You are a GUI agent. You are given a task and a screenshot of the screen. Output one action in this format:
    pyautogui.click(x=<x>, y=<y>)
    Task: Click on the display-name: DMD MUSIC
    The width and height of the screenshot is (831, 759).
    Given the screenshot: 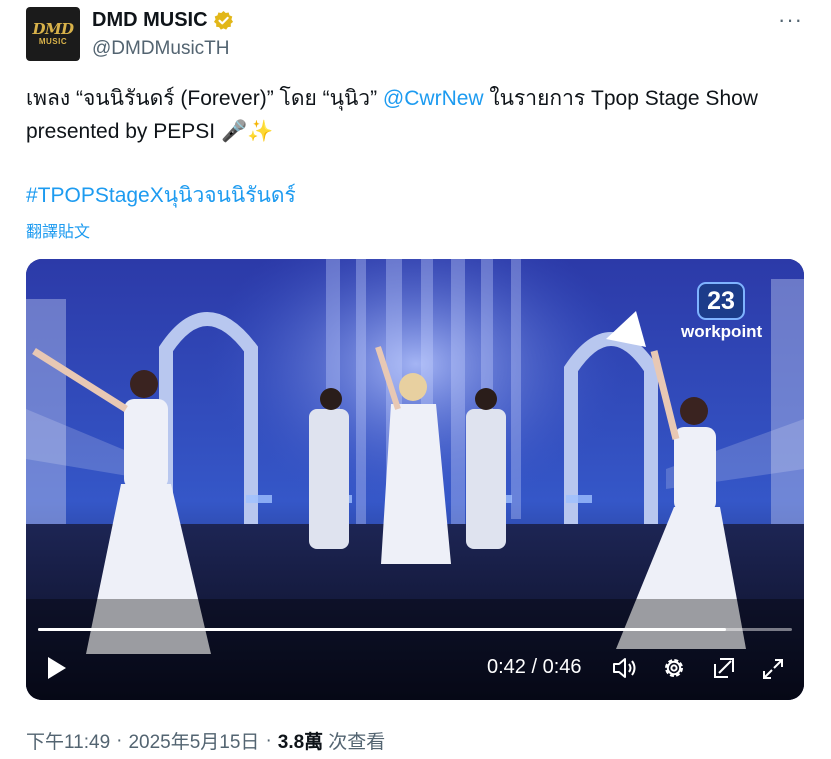 What is the action you would take?
    pyautogui.click(x=150, y=20)
    